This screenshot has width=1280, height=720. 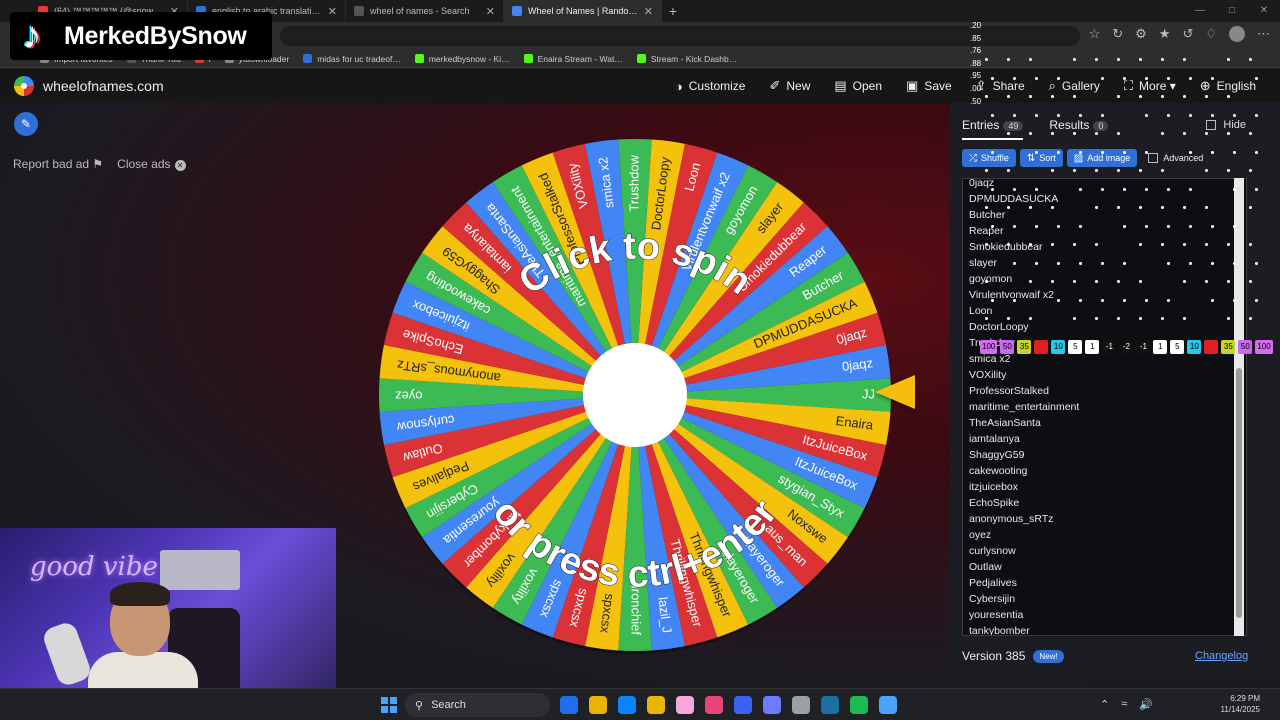 I want to click on entry-line: anonymous_sRTz, so click(x=1104, y=519).